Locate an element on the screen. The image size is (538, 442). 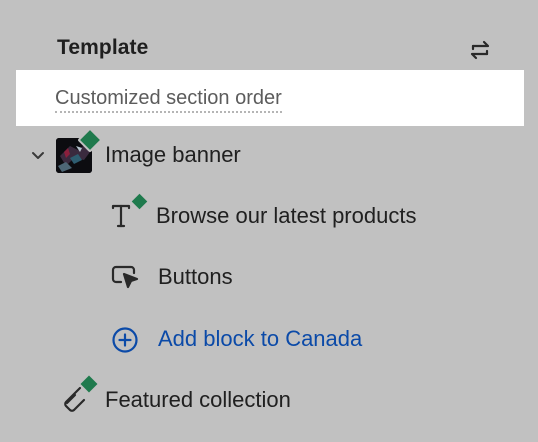
sync-arrows-icon is located at coordinates (480, 50).